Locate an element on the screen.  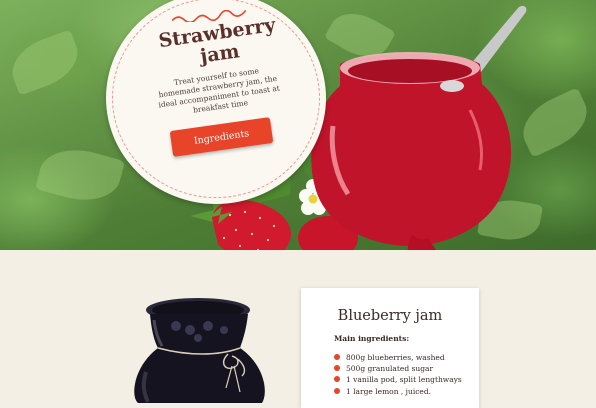
list-item: 1 large lemon , juiced. is located at coordinates (398, 391).